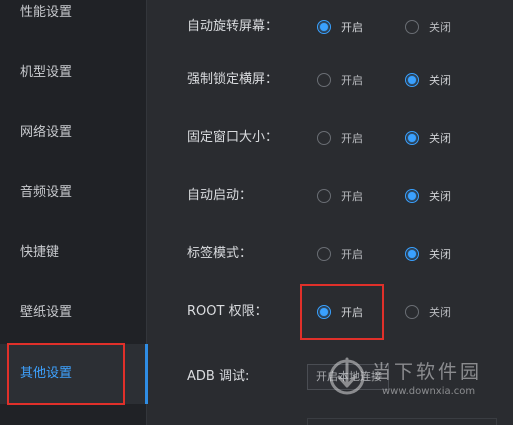 Image resolution: width=513 pixels, height=425 pixels. Describe the element at coordinates (233, 79) in the screenshot. I see `setting-label: 强制锁定横屏：` at that location.